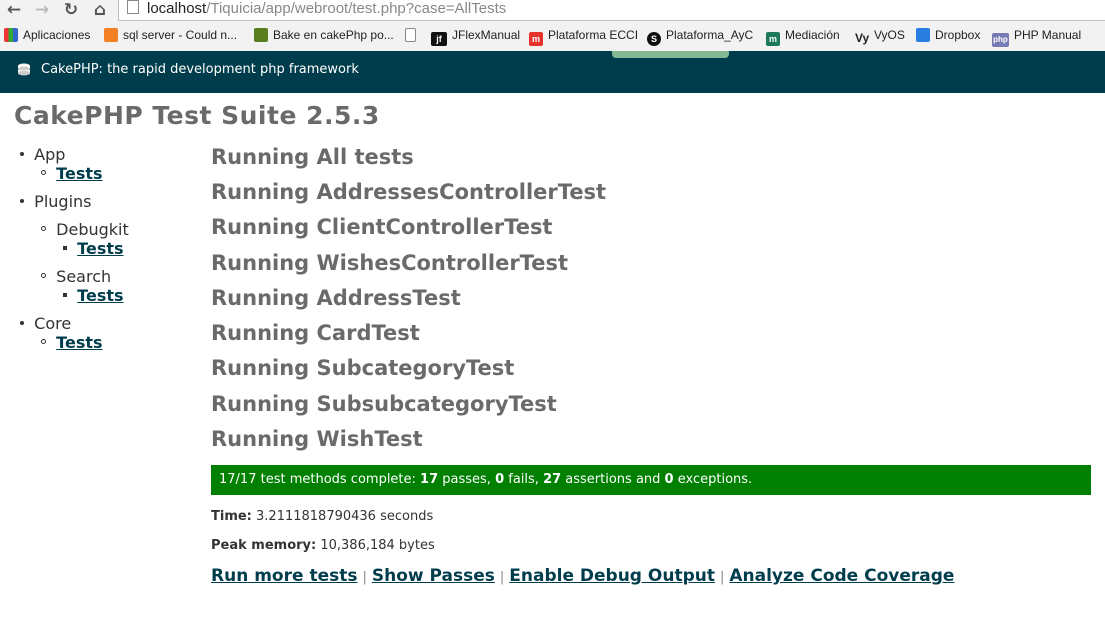 The image size is (1105, 618). Describe the element at coordinates (669, 479) in the screenshot. I see `exceptions-count: 0` at that location.